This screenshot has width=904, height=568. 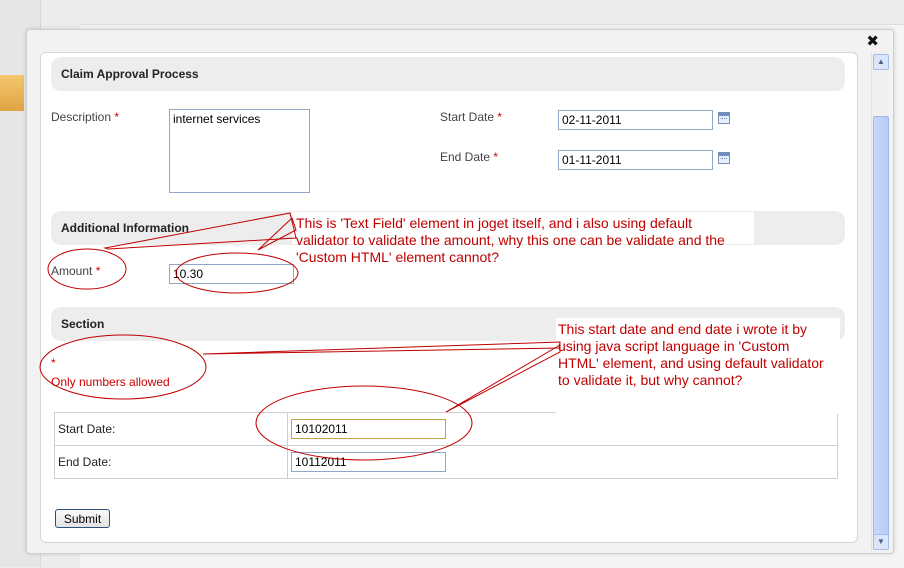 I want to click on custom-end-cell, so click(x=562, y=462).